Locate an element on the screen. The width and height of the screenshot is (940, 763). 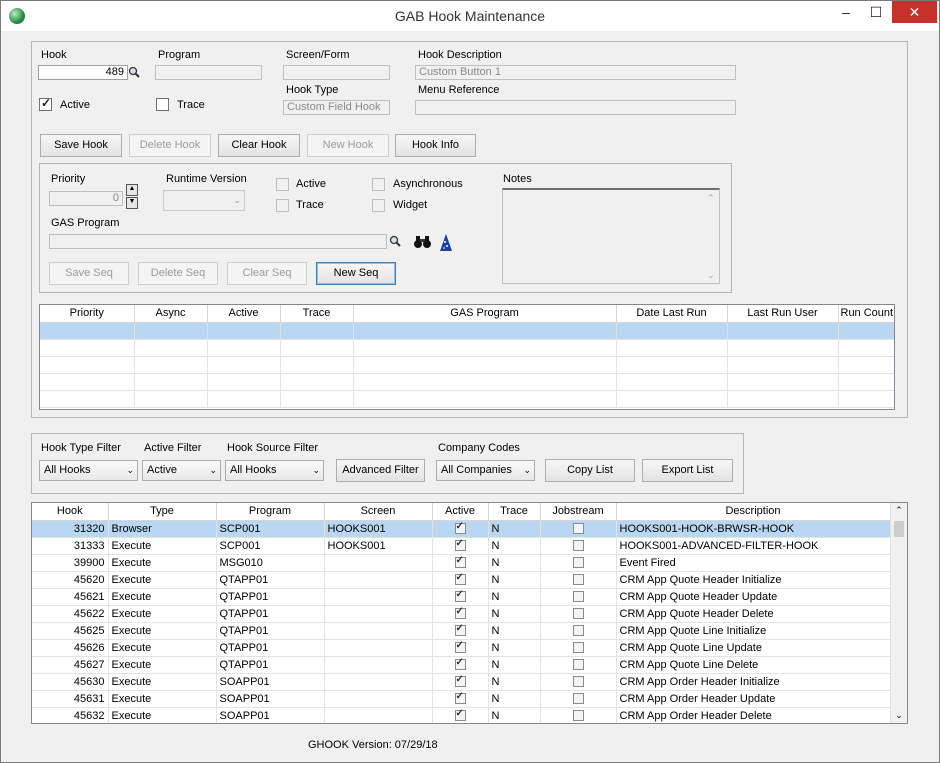
clear-seq-button: Clear Seq is located at coordinates (267, 273).